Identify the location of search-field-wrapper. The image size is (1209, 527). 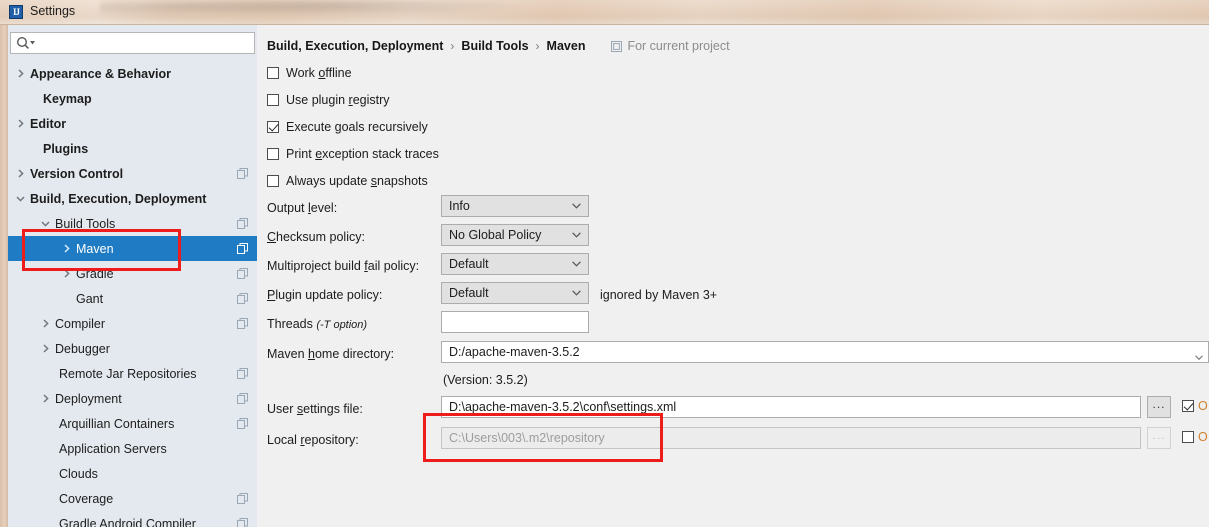
(132, 43).